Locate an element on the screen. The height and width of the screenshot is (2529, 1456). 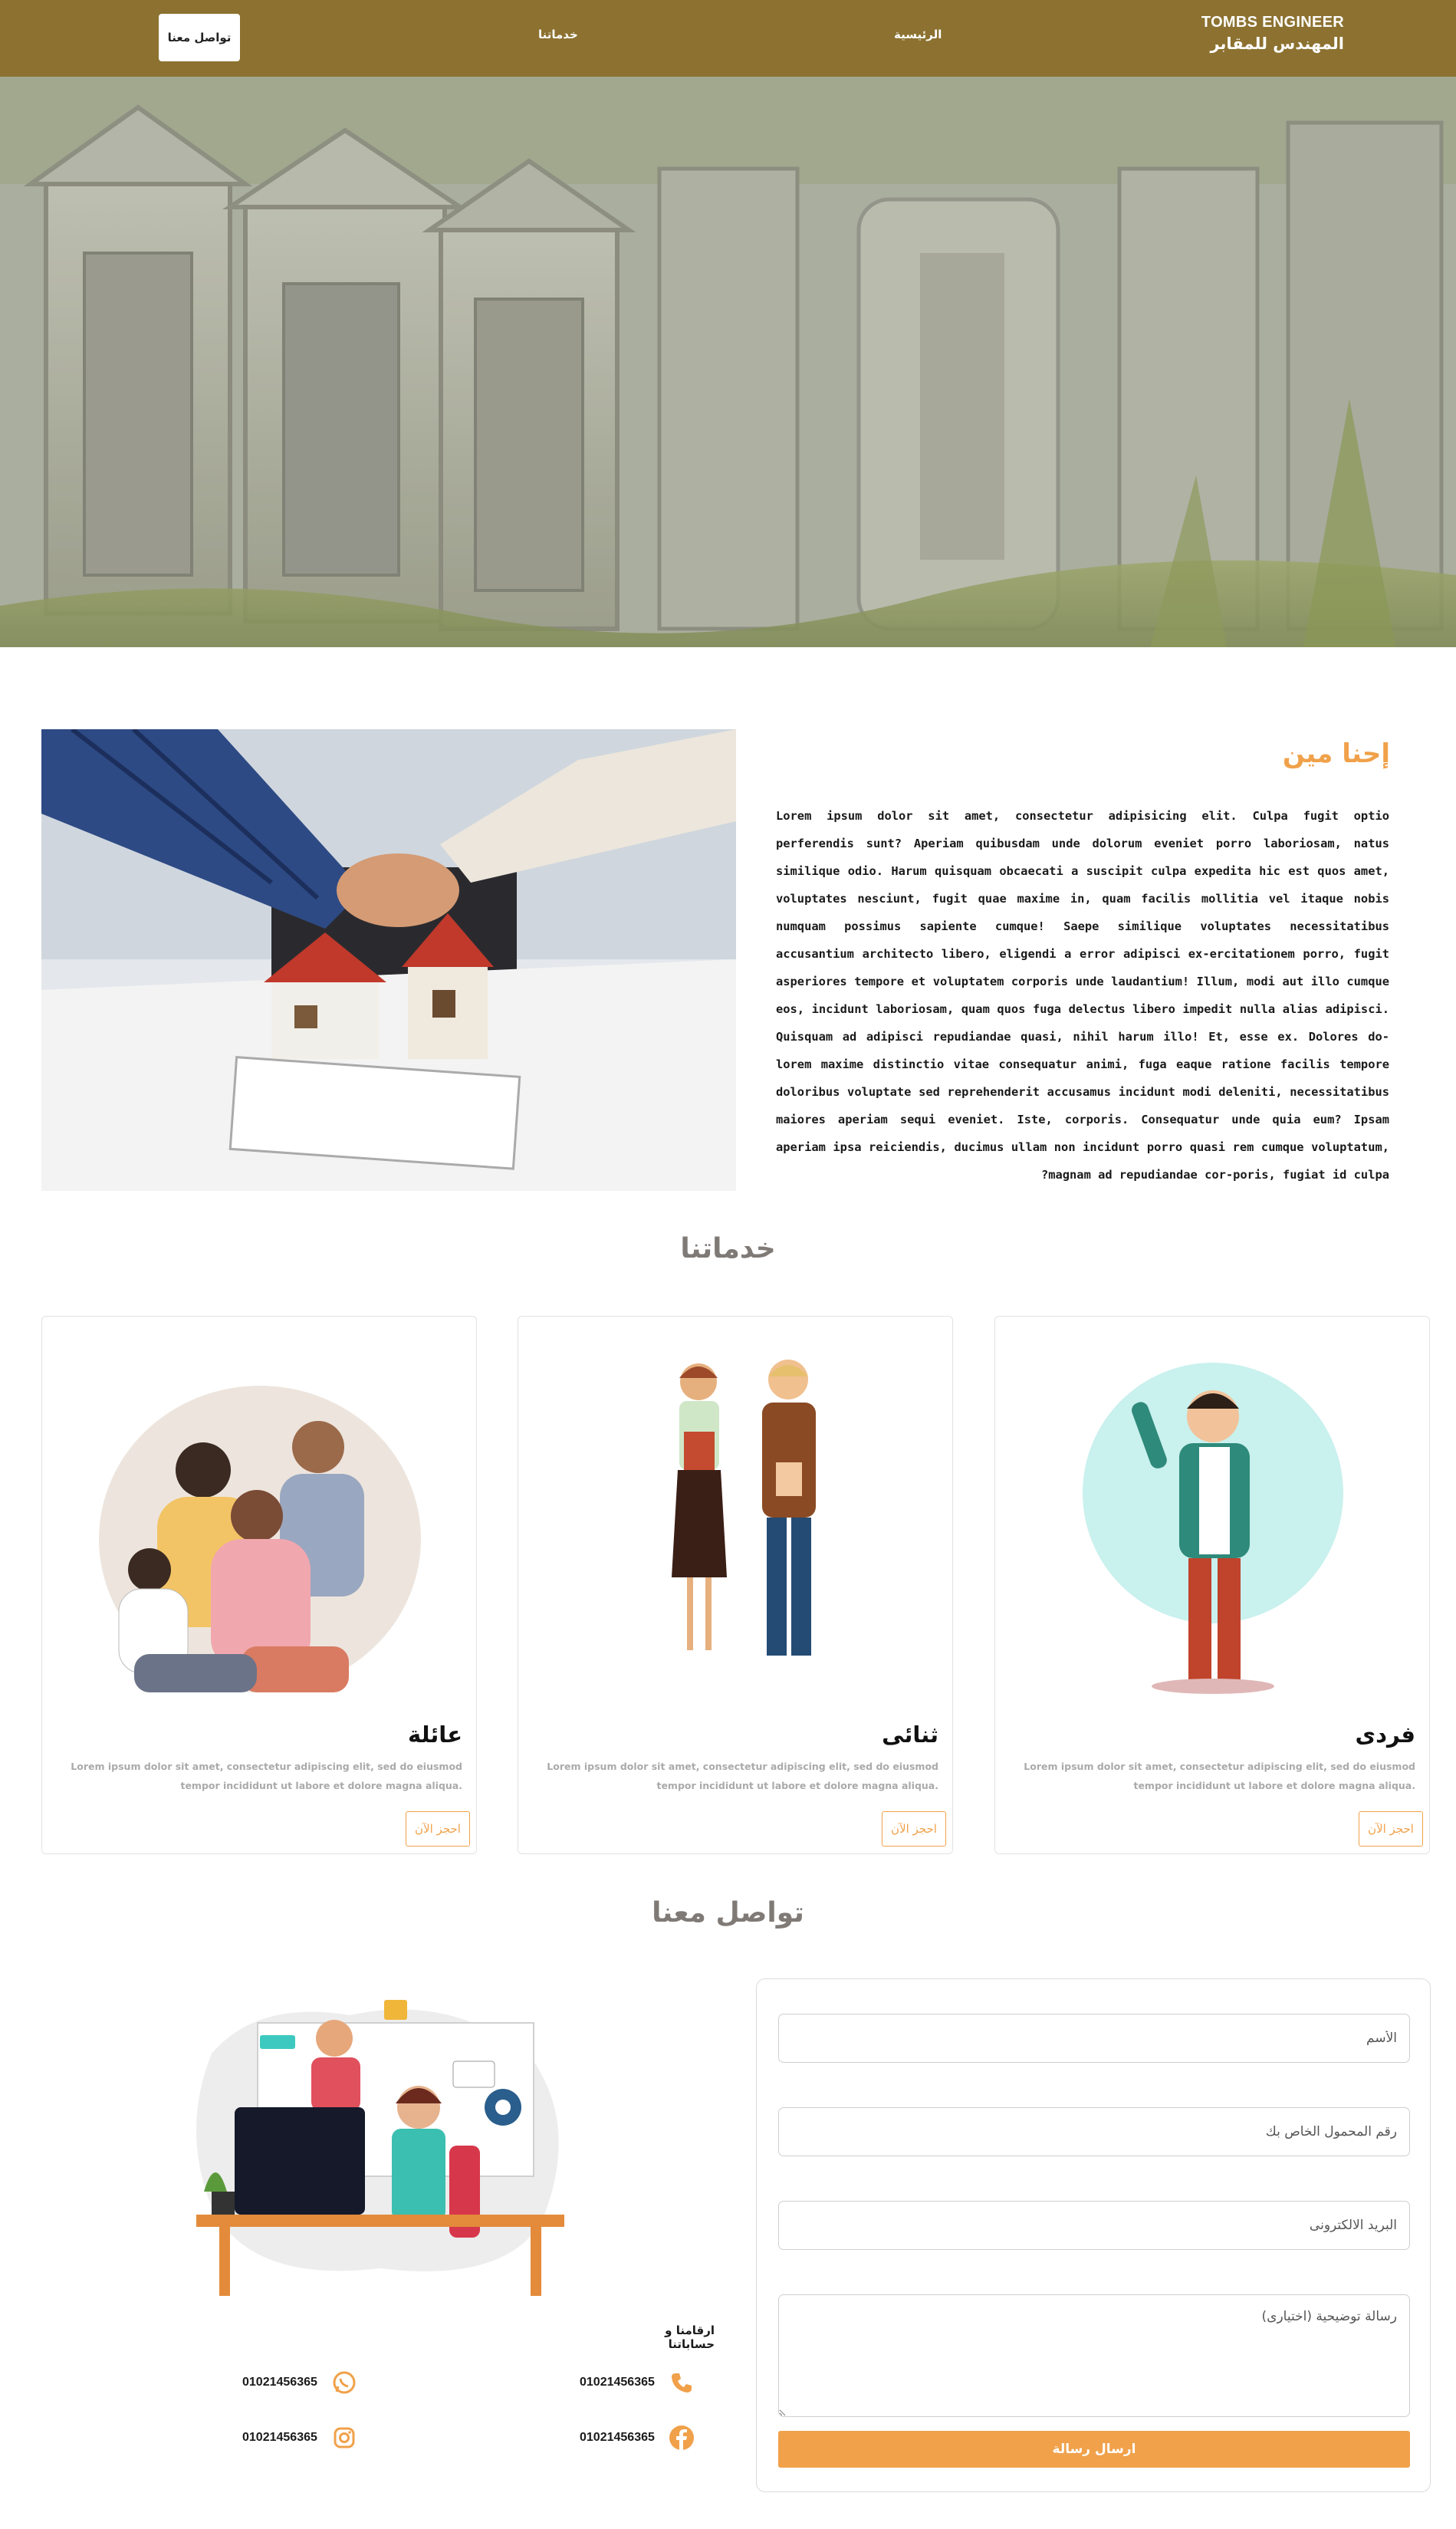
card-title: عائلة is located at coordinates (434, 1735).